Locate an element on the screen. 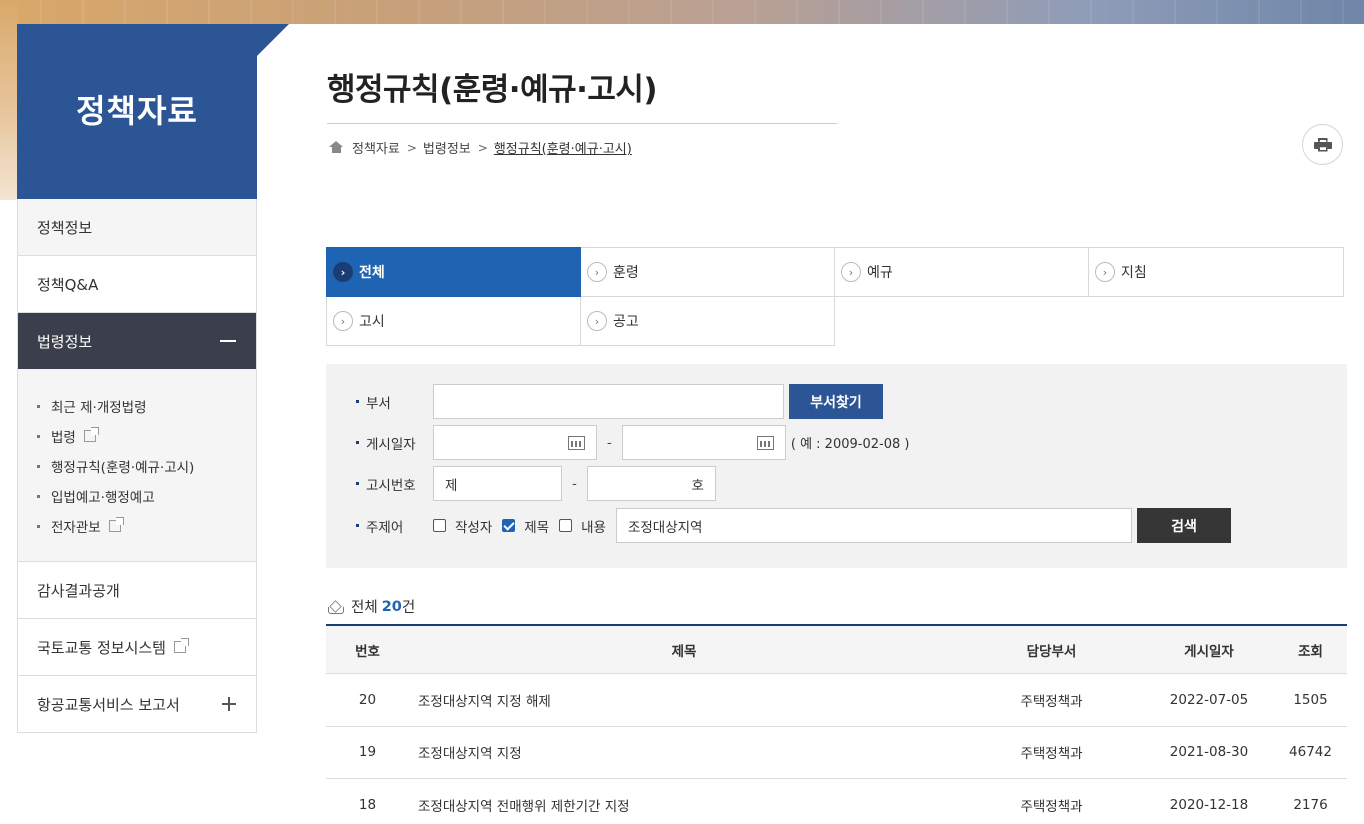 This screenshot has width=1364, height=824. header-cell: 게시일자 is located at coordinates (1209, 651).